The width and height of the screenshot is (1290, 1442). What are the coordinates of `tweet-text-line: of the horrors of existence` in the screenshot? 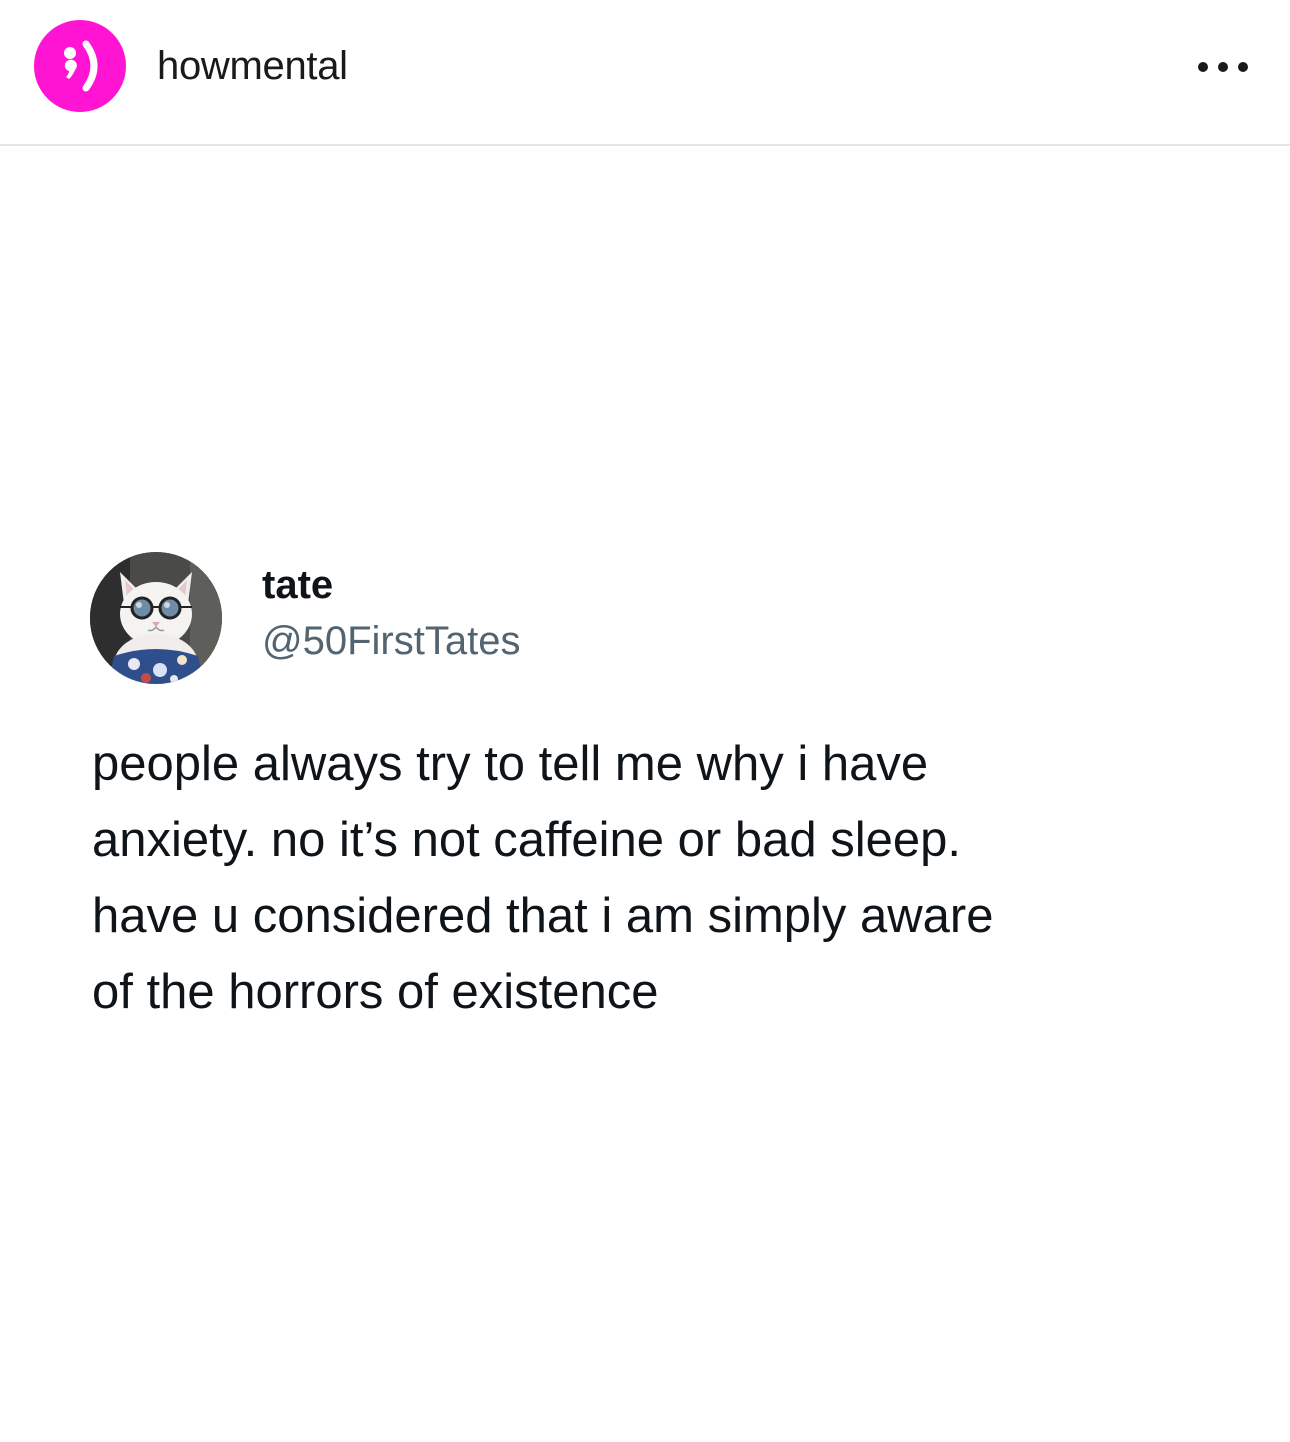 It's located at (375, 992).